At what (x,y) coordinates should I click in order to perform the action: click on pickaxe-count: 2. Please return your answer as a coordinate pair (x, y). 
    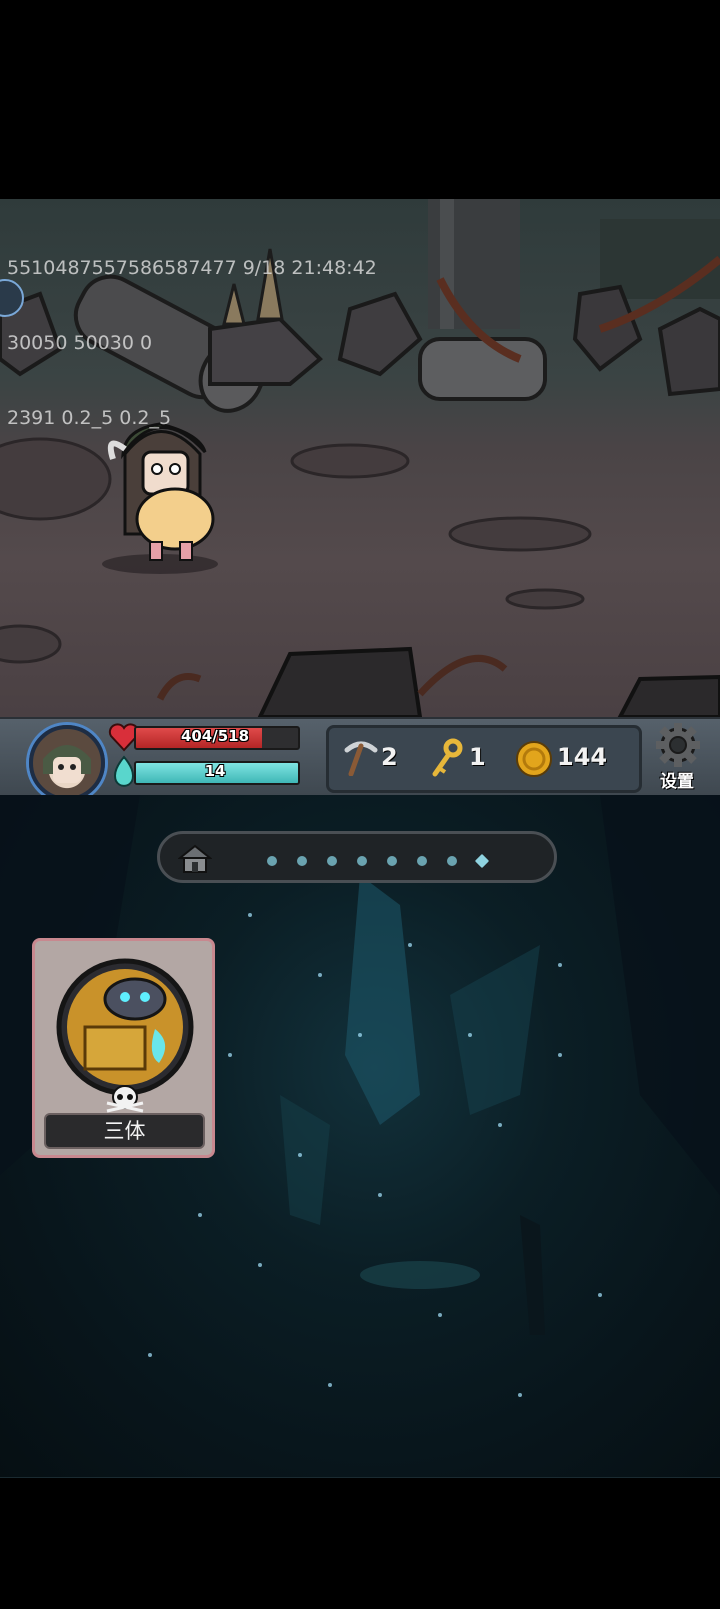
    Looking at the image, I should click on (389, 757).